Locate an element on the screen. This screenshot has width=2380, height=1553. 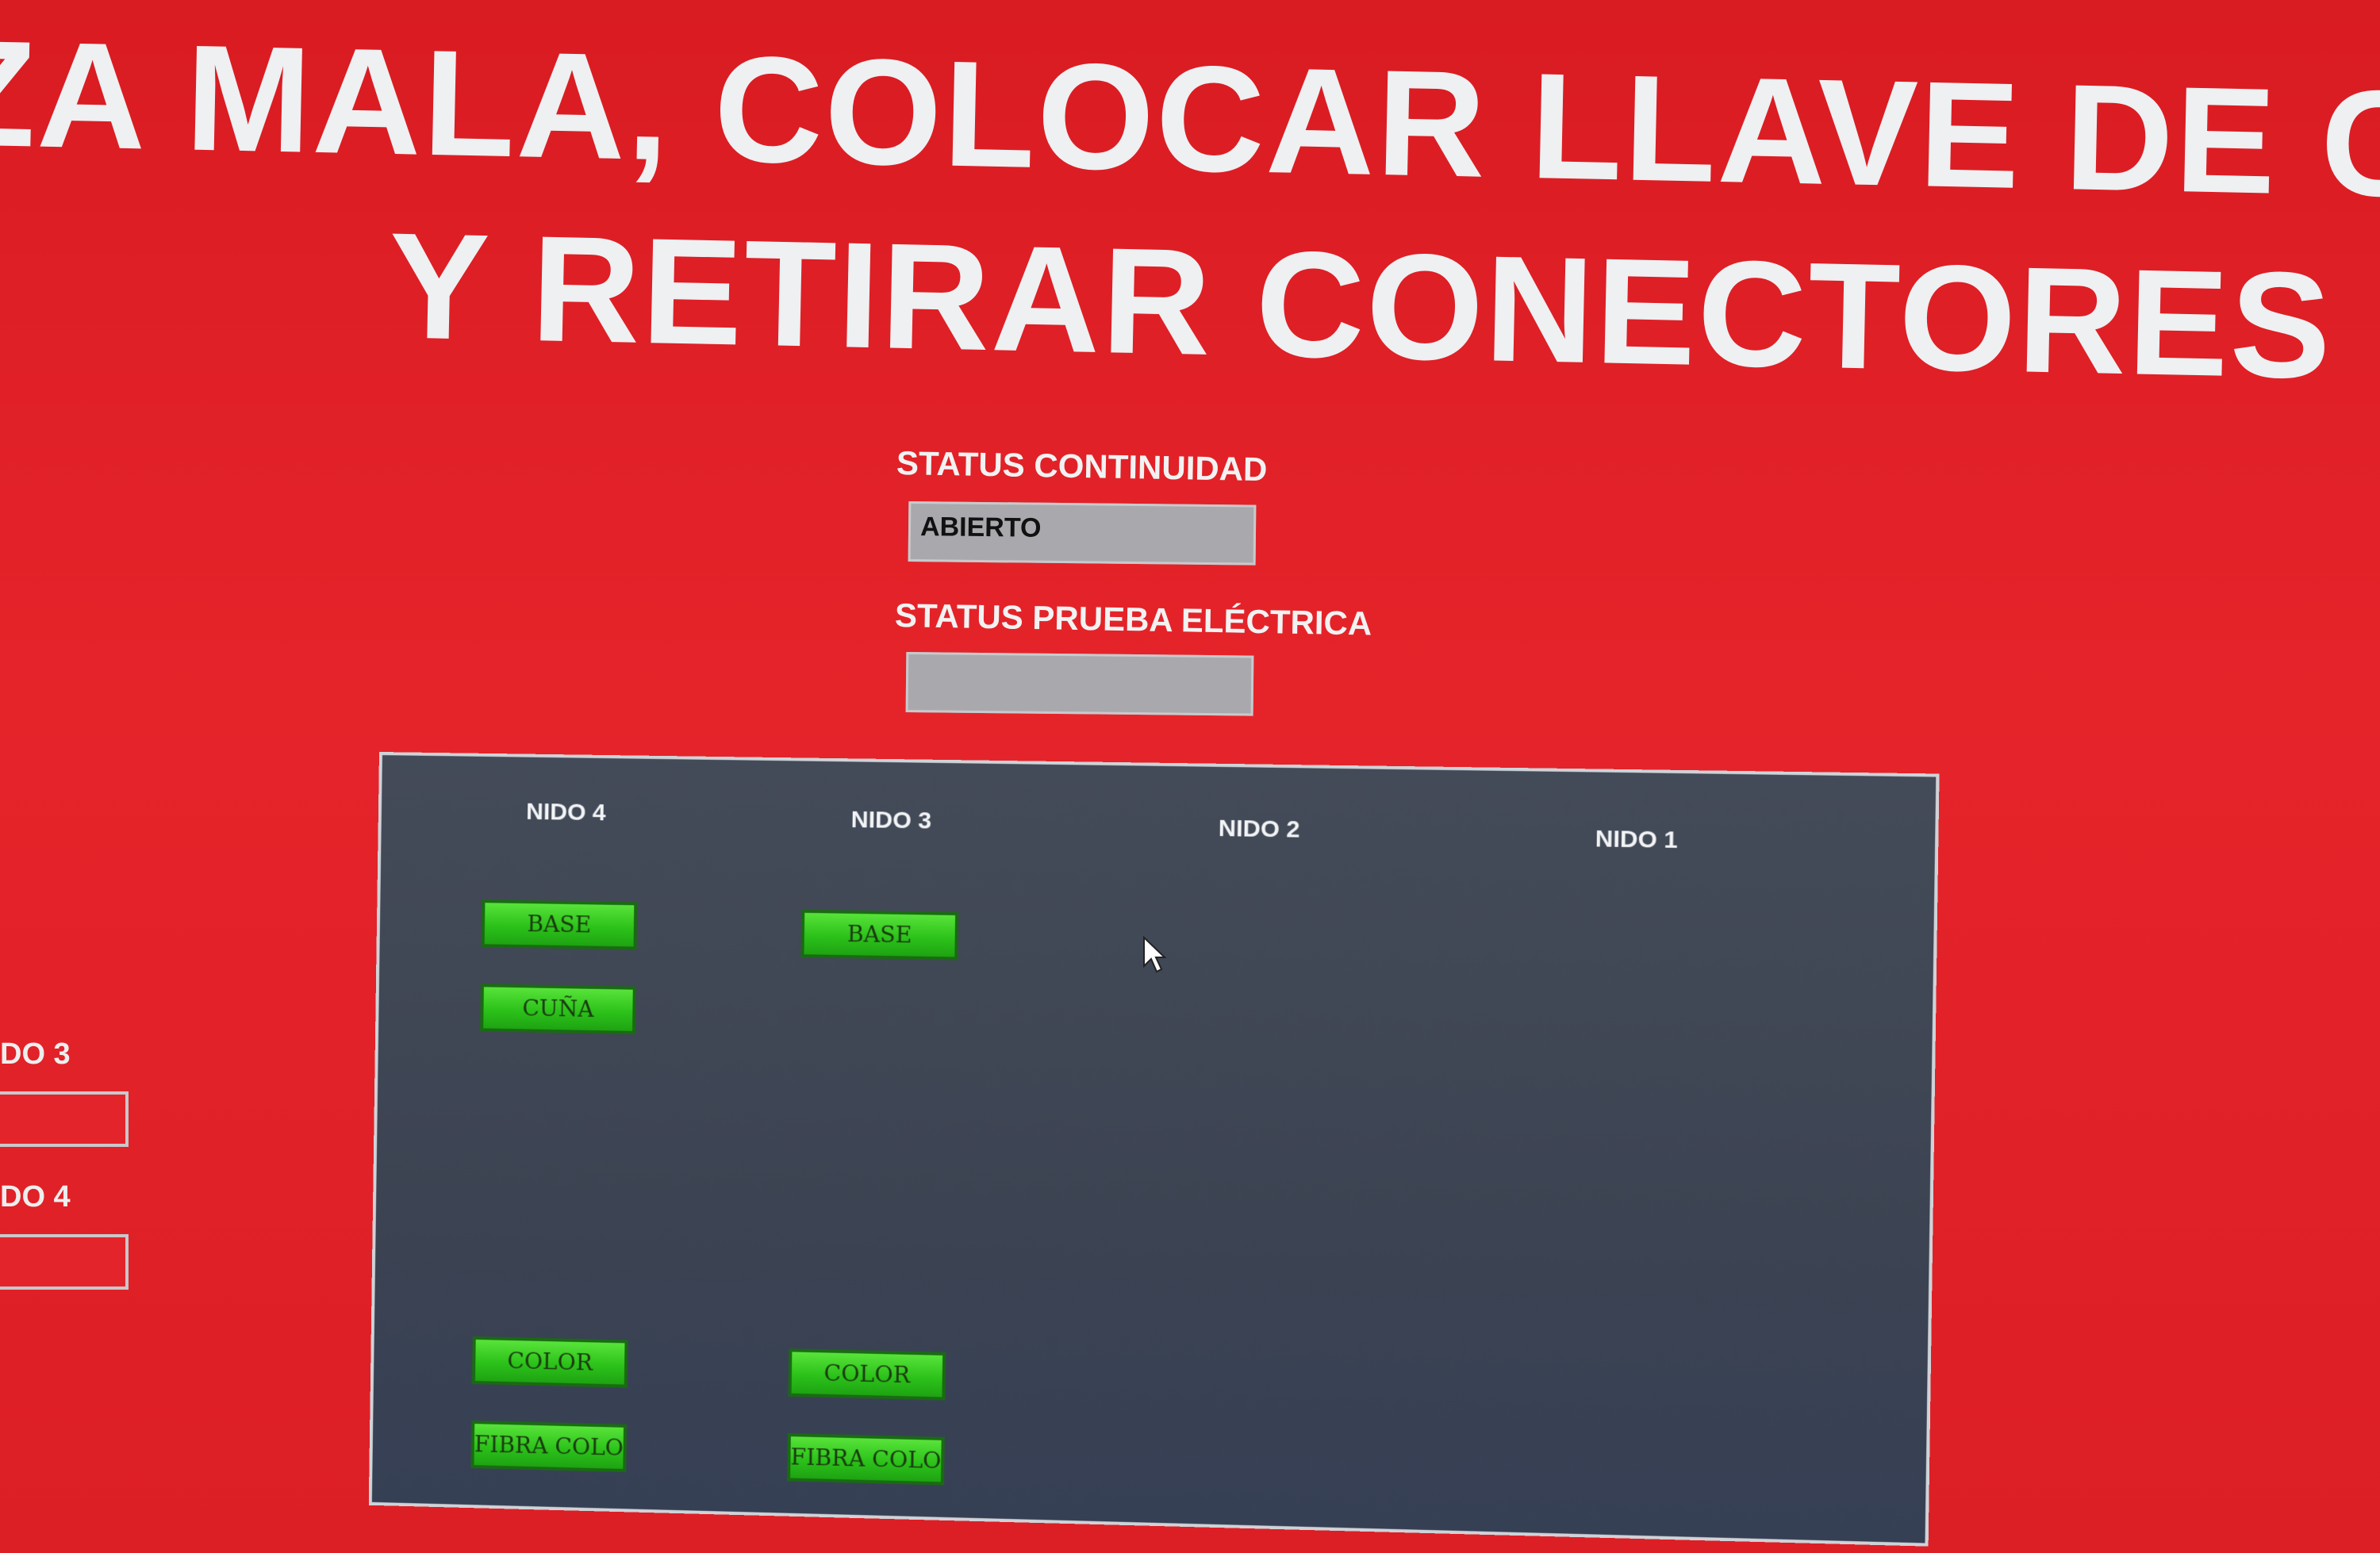
side-nido-4-field is located at coordinates (64, 1262).